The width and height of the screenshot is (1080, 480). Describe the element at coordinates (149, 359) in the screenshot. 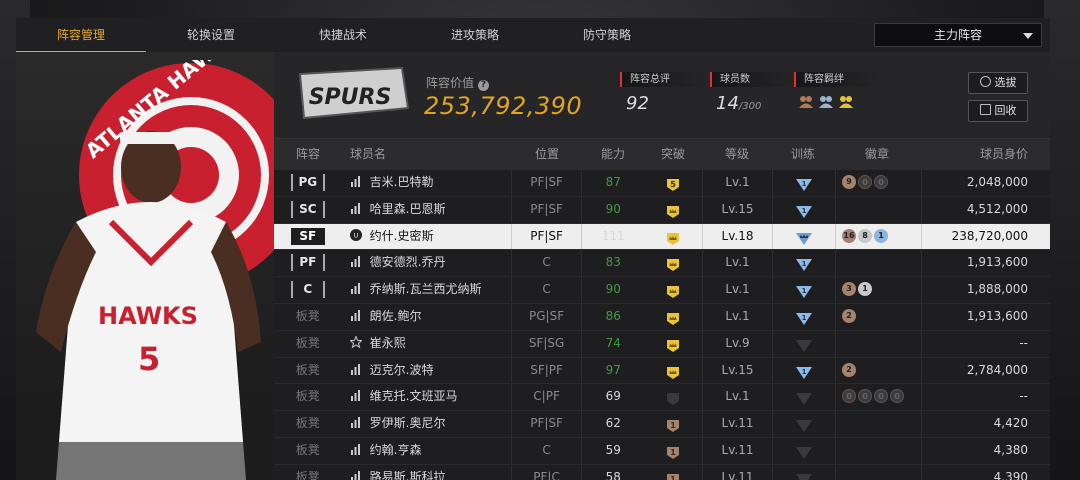

I see `jersey-number-text: 5` at that location.